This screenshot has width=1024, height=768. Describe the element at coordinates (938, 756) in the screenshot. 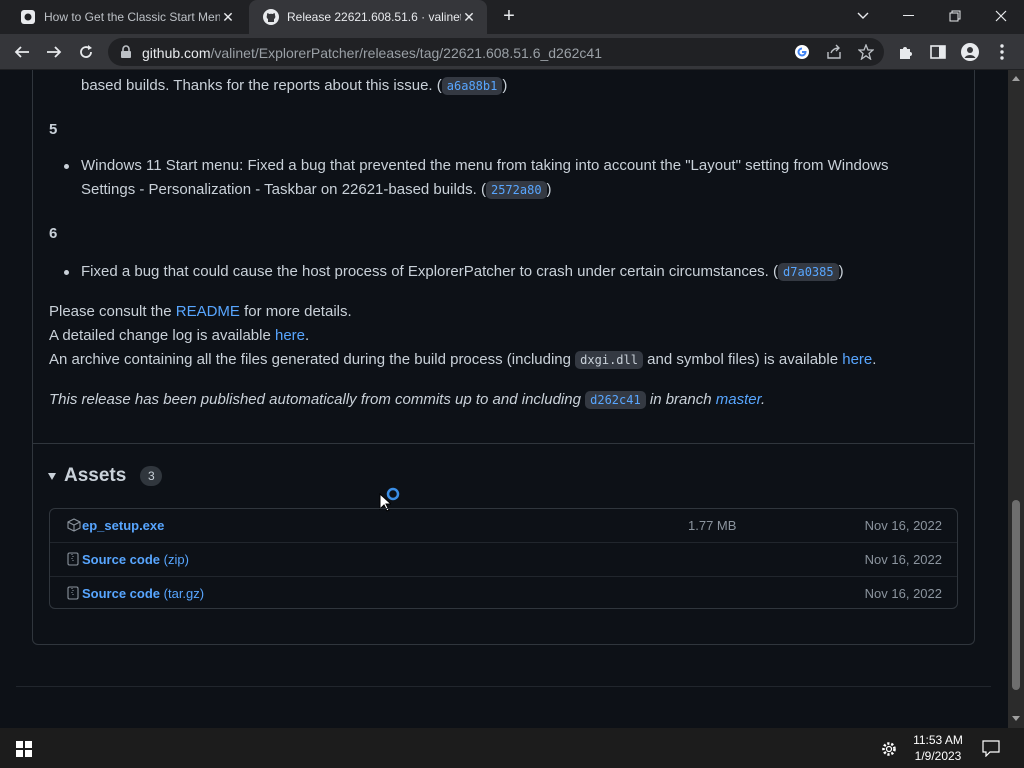

I see `clock-date: 1/9/2023` at that location.